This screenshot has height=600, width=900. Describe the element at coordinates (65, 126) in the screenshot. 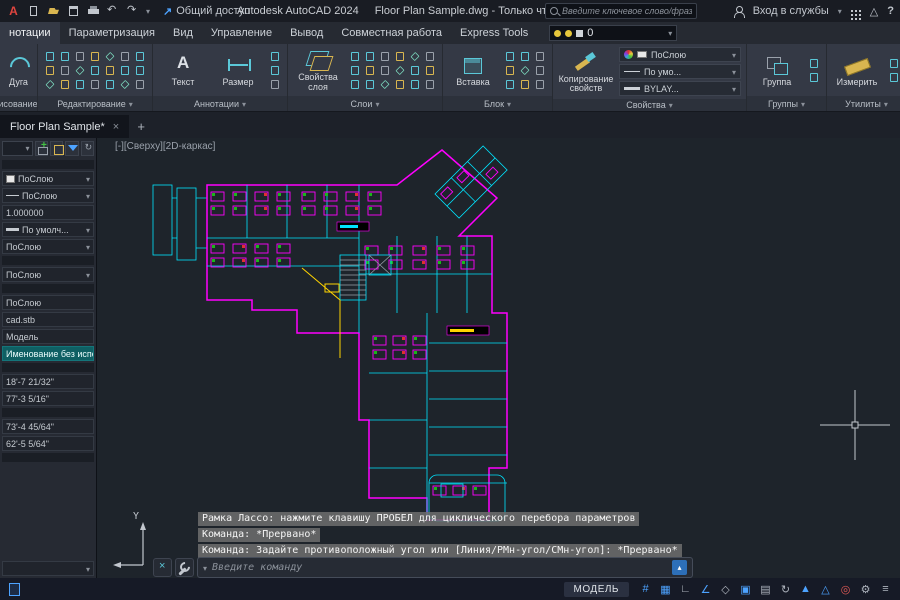

I see `file-tab-active: Floor Plan Sample*` at that location.